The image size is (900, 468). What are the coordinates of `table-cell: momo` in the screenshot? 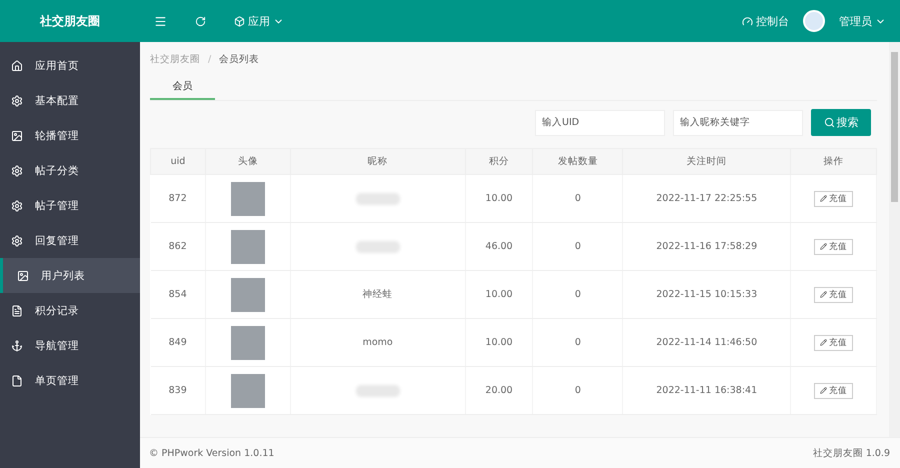 It's located at (378, 342).